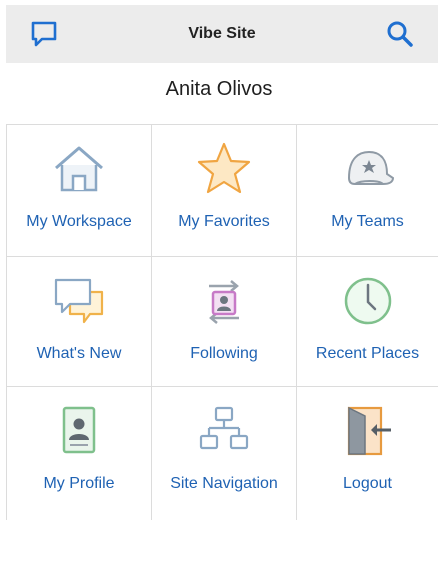  What do you see at coordinates (224, 483) in the screenshot?
I see `tile-label: Site Navigation` at bounding box center [224, 483].